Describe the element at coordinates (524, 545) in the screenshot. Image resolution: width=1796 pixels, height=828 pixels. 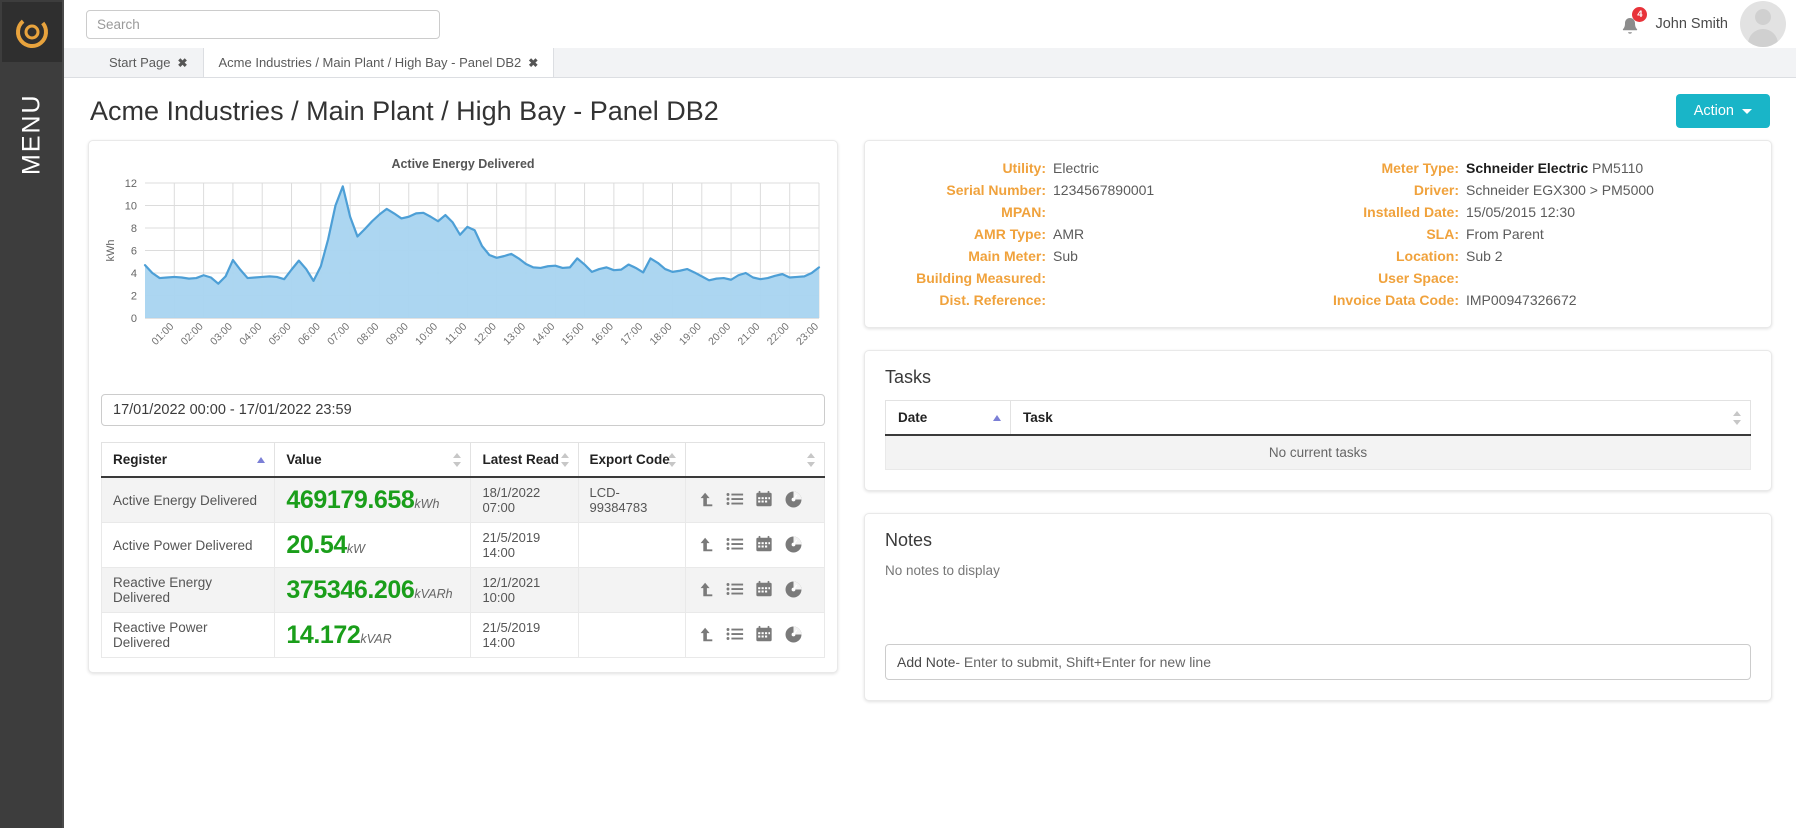
I see `cell-latest-read: 21/5/2019 14:00` at that location.